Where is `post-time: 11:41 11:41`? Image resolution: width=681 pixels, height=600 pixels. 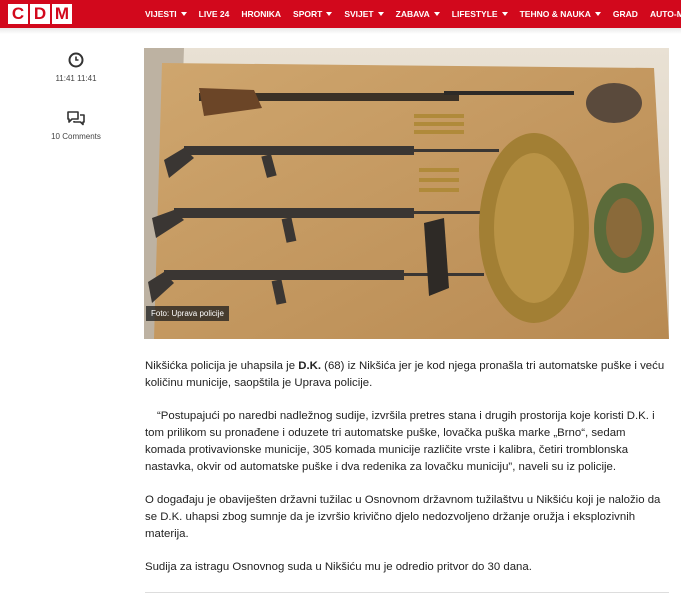 post-time: 11:41 11:41 is located at coordinates (76, 67).